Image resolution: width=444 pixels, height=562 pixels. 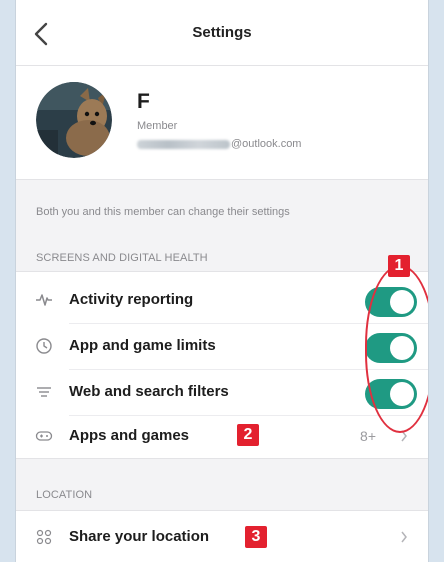 I want to click on annotation-badge-1: 1, so click(x=399, y=266).